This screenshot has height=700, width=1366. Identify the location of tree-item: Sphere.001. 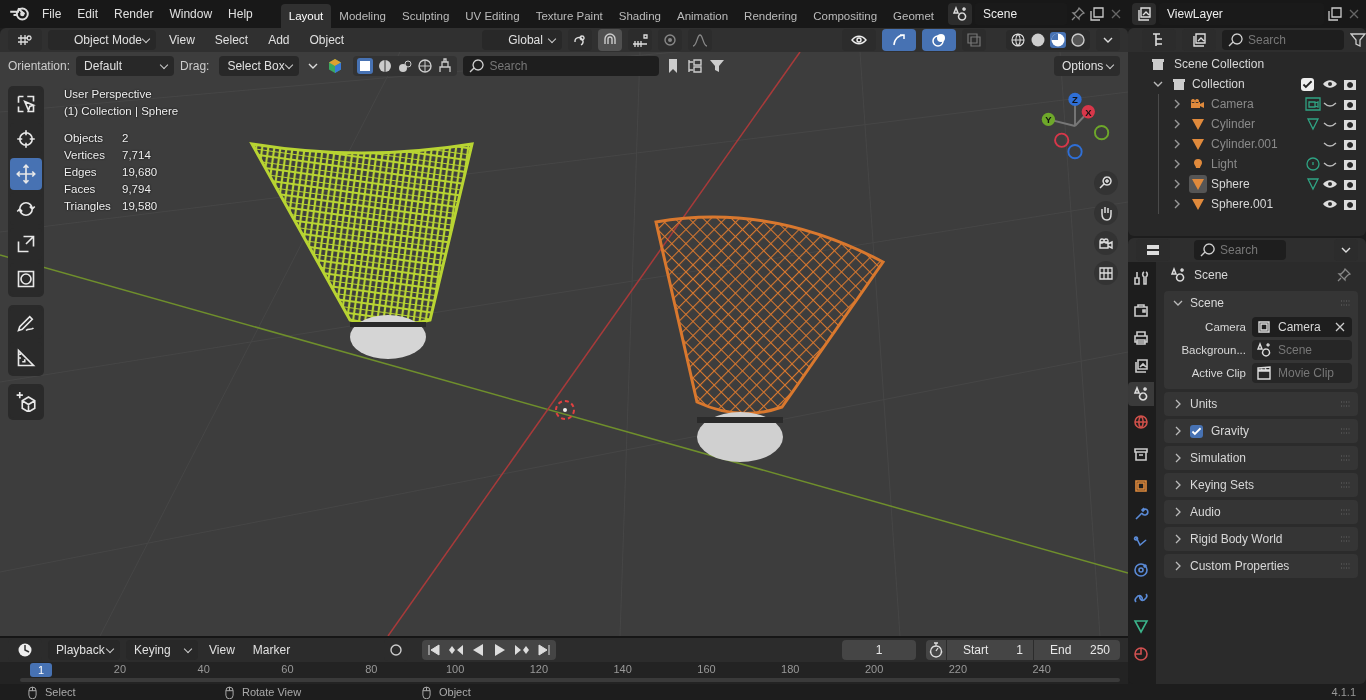
(1256, 204).